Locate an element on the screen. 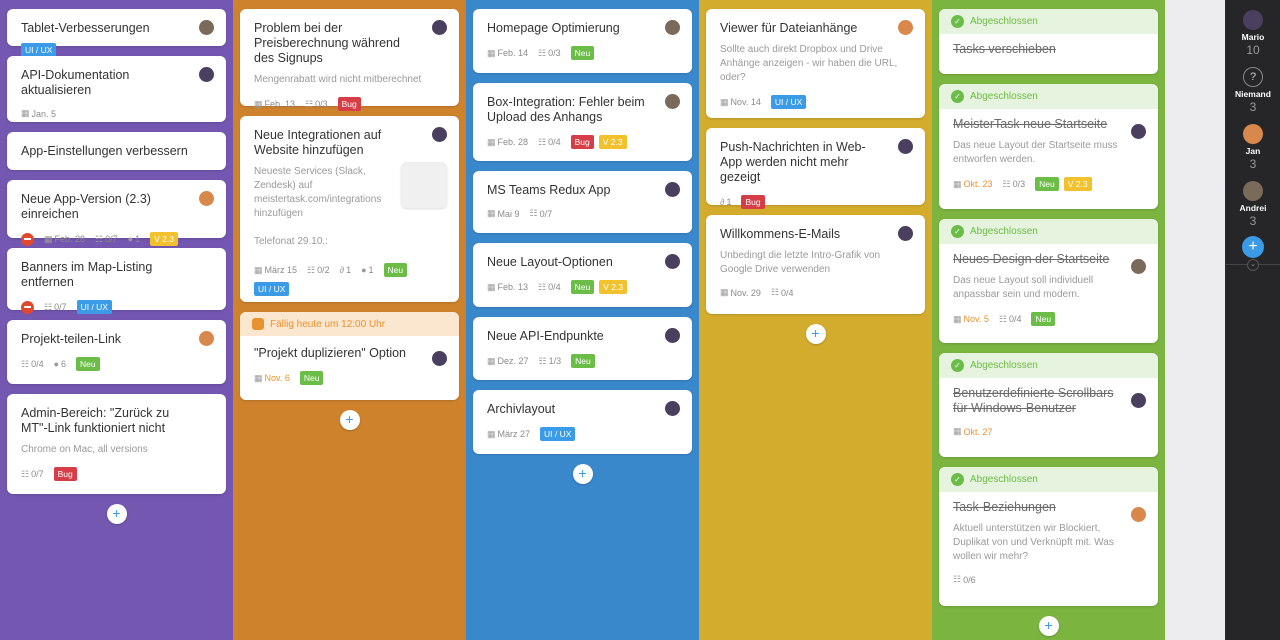 The image size is (1280, 640). assignee-filter-andrei: Andrei 3 is located at coordinates (1253, 204).